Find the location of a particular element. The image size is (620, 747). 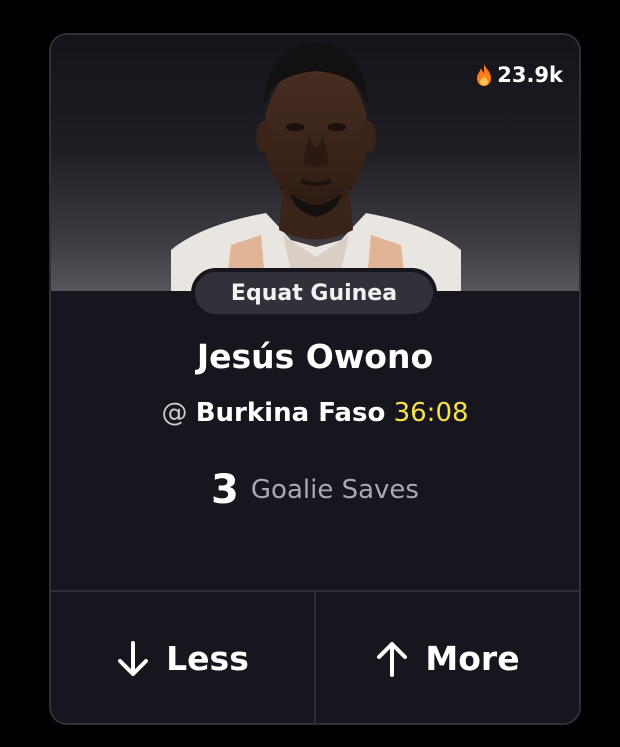

arrow-up-icon is located at coordinates (392, 659).